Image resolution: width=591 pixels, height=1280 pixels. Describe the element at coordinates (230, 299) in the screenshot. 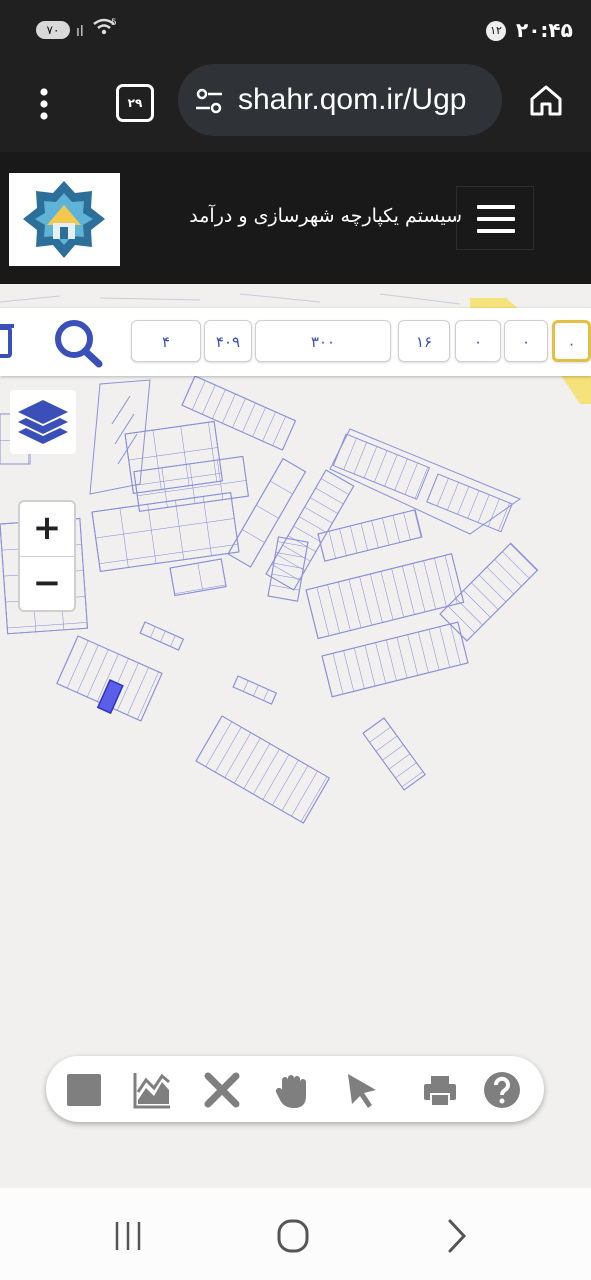

I see `faint-parcels` at that location.